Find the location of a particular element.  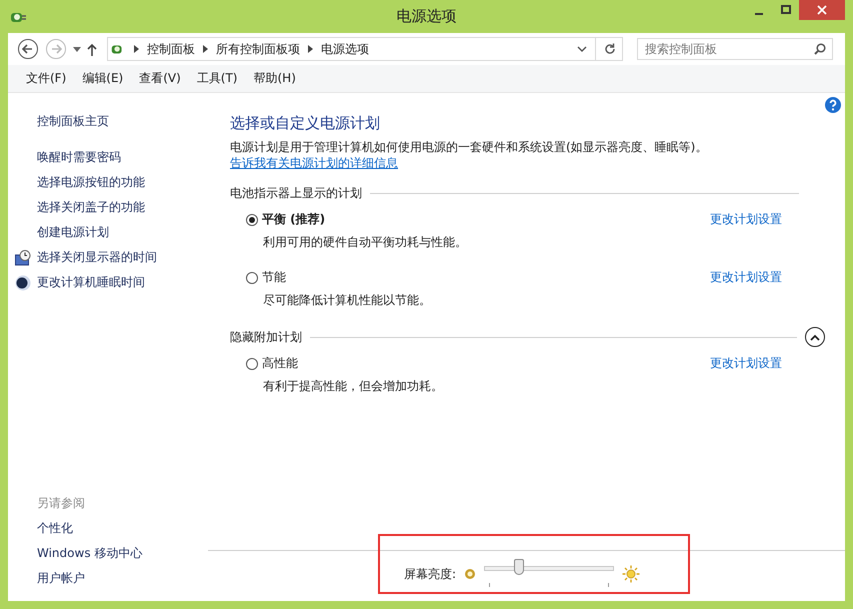

maximize-icon is located at coordinates (785, 10).